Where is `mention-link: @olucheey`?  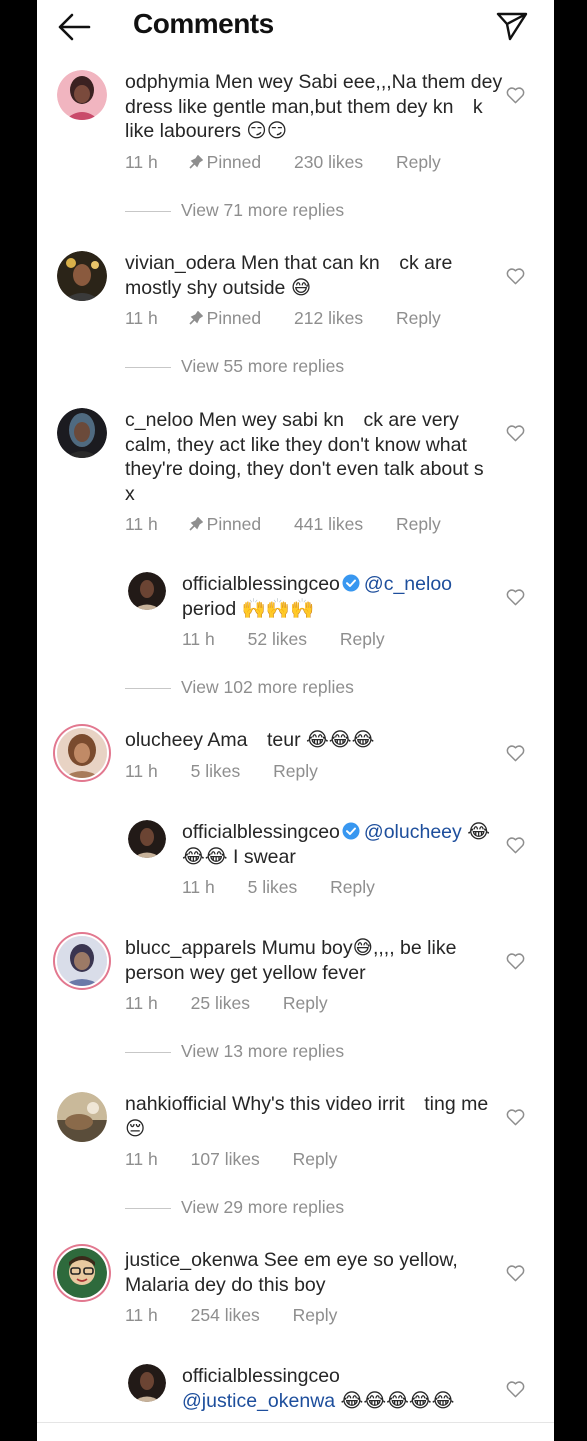
mention-link: @olucheey is located at coordinates (413, 832).